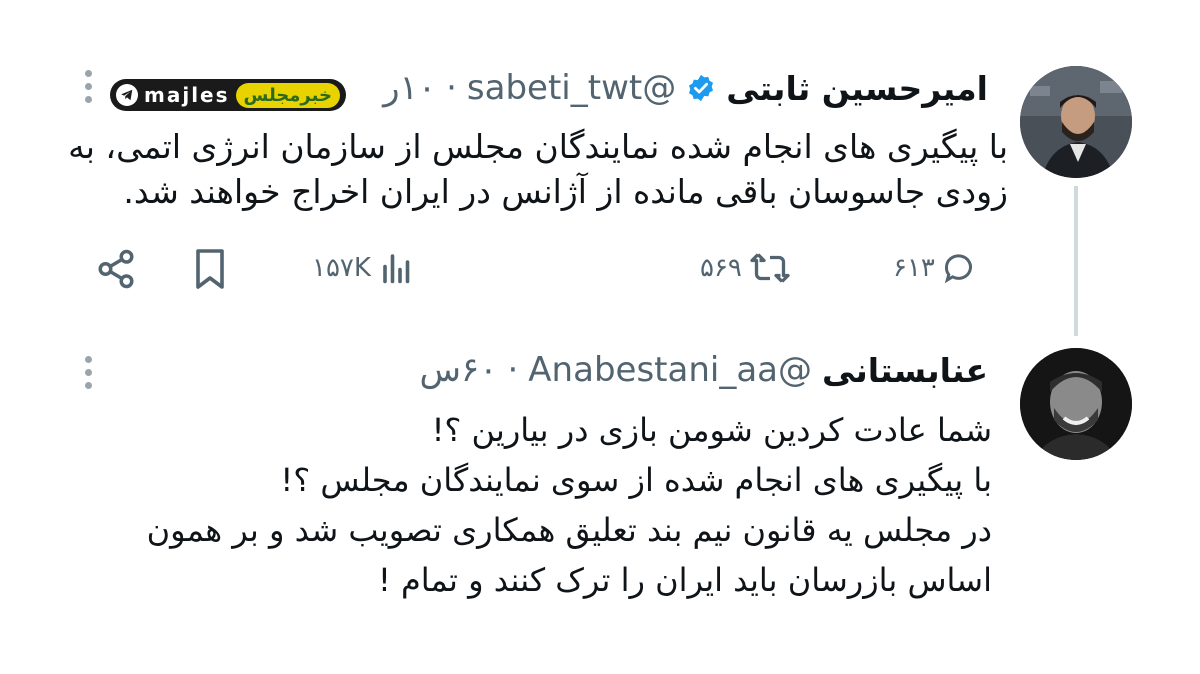  What do you see at coordinates (770, 268) in the screenshot?
I see `retweet-icon` at bounding box center [770, 268].